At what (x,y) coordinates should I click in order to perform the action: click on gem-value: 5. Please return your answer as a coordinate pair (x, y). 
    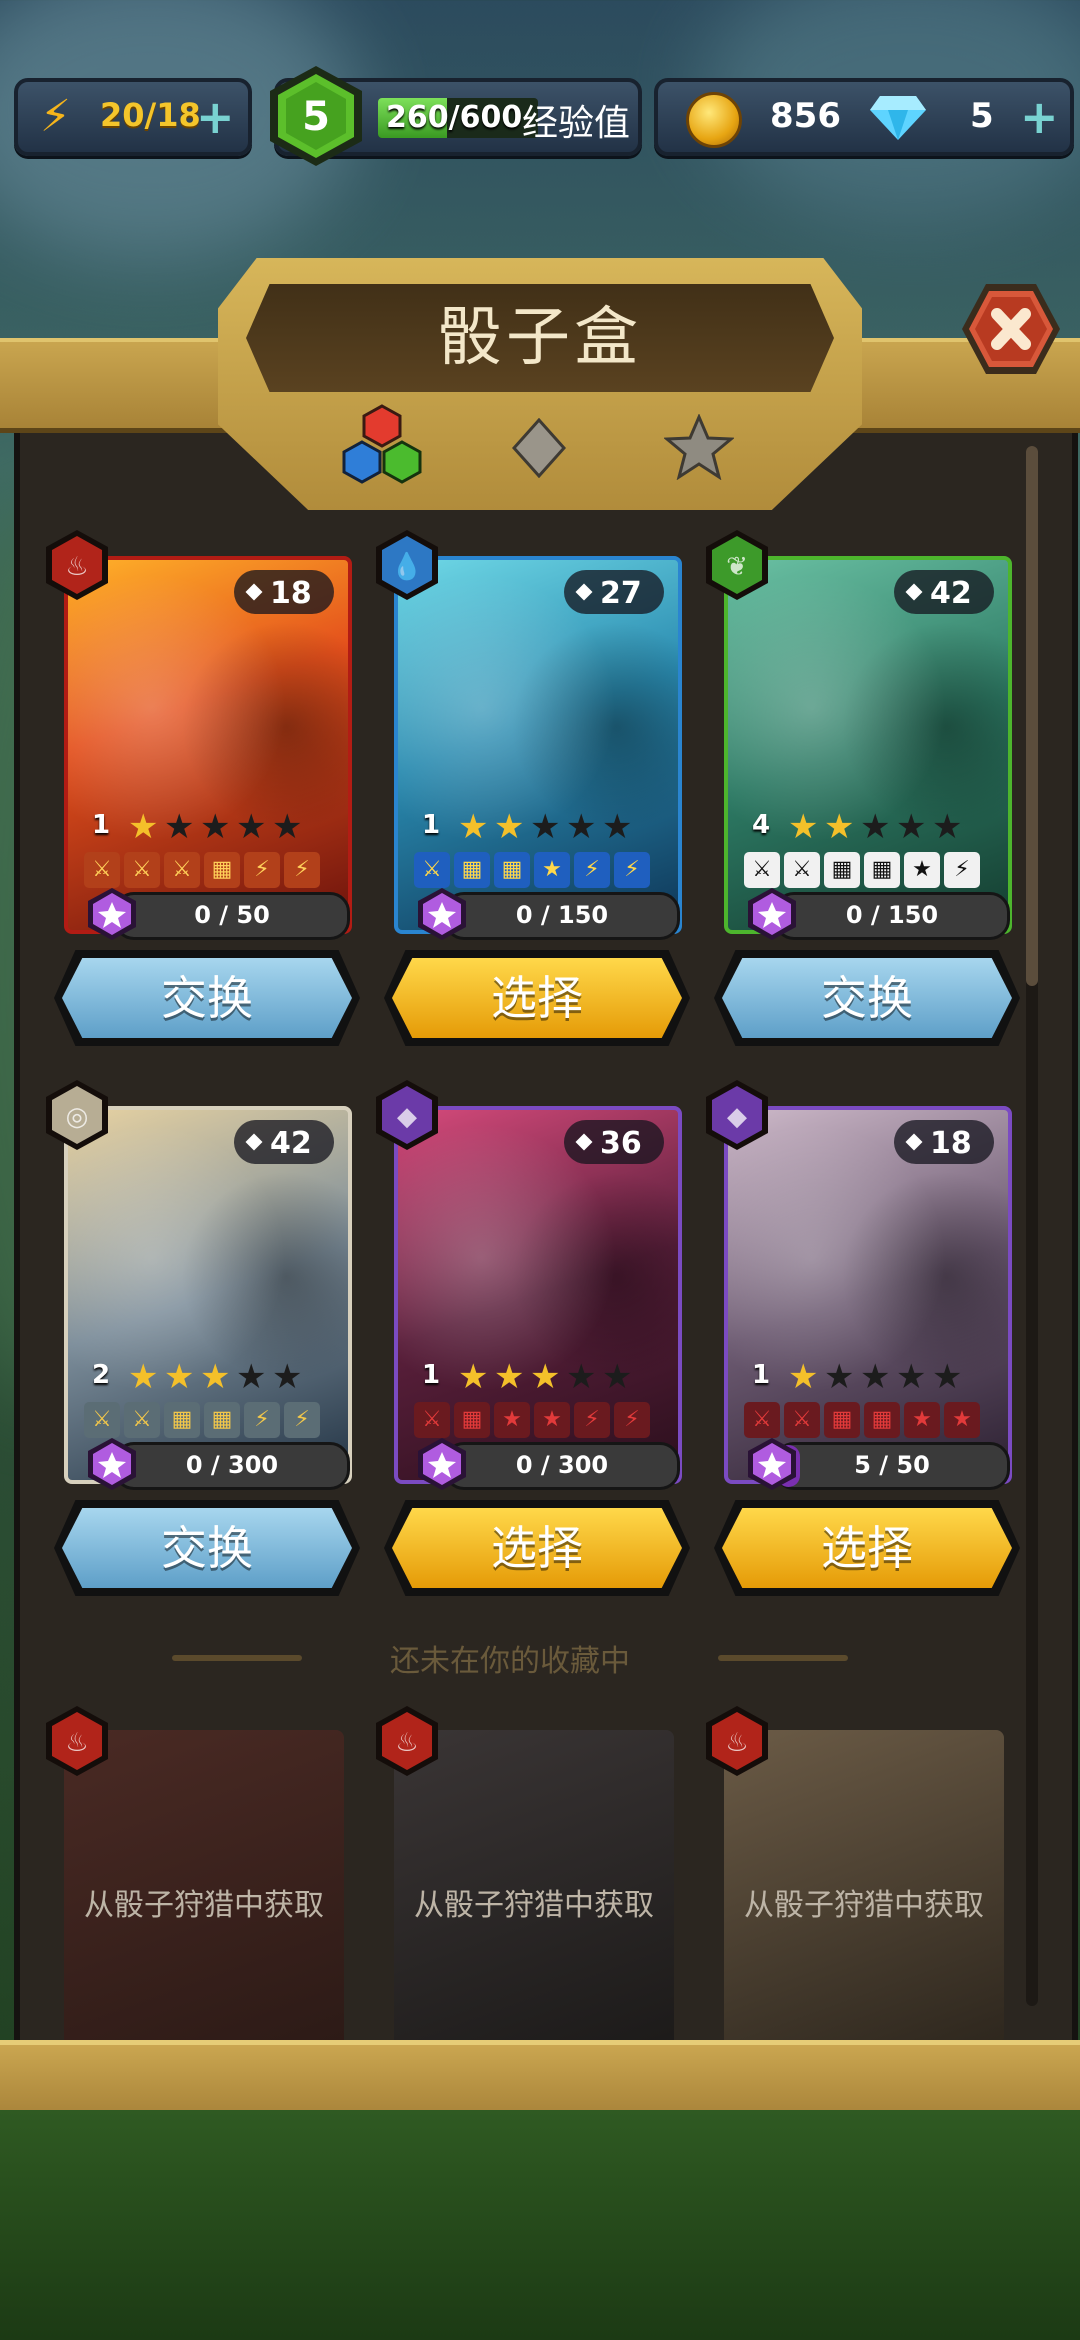
    Looking at the image, I should click on (982, 116).